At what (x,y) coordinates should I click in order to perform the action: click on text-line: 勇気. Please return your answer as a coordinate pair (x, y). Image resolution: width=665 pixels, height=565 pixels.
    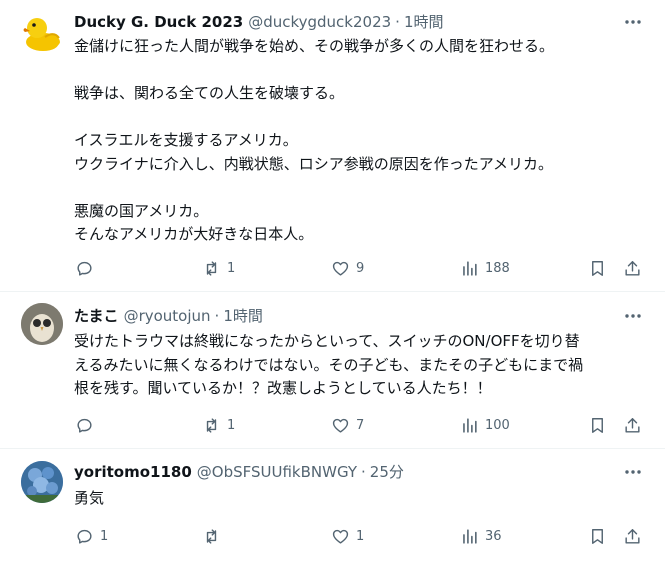
    Looking at the image, I should click on (89, 498).